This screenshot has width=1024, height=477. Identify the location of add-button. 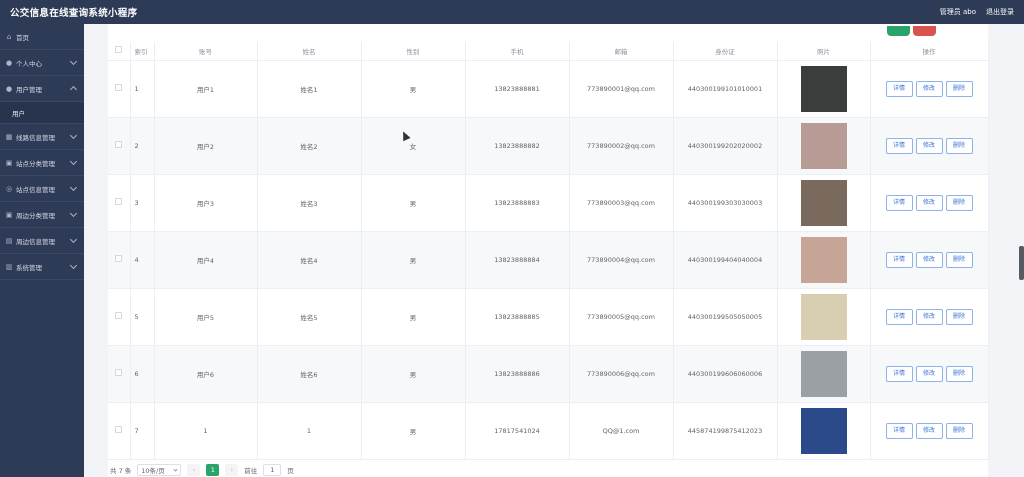
(898, 31).